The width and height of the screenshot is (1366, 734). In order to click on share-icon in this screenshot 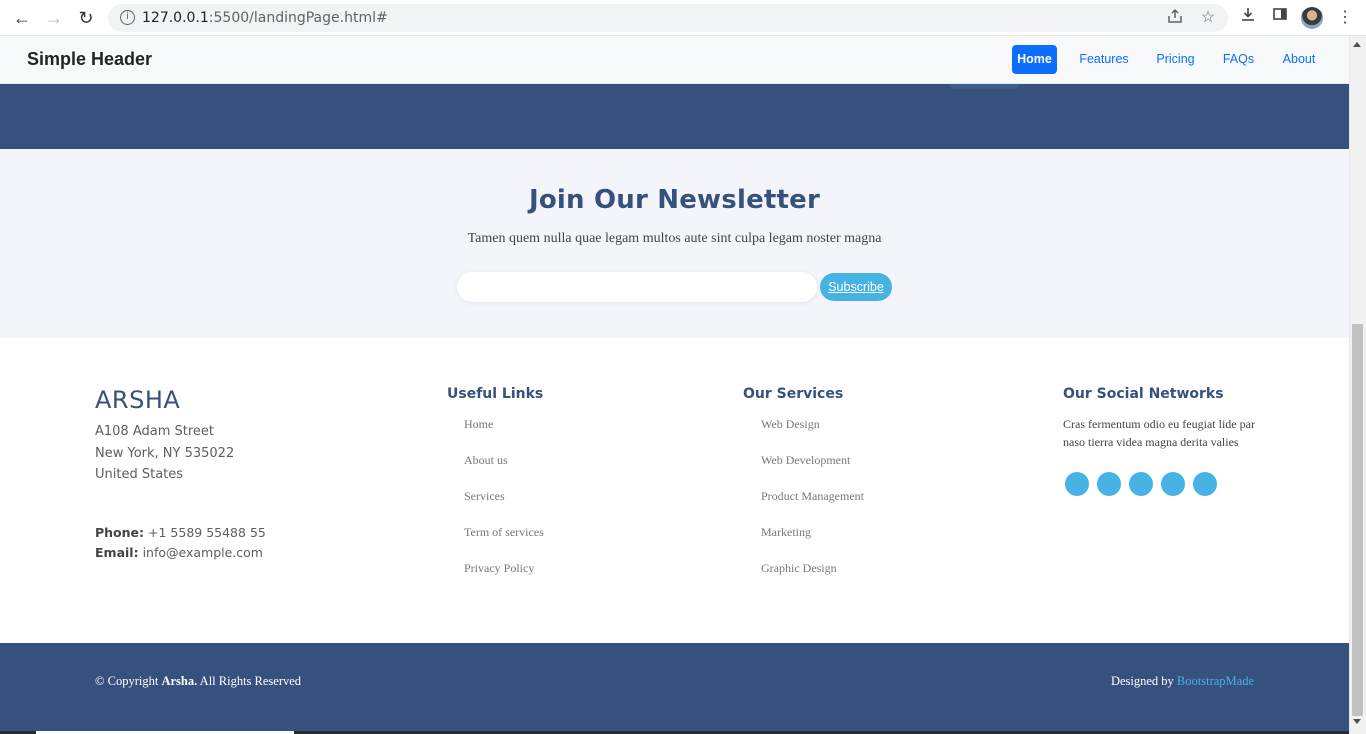, I will do `click(1175, 18)`.